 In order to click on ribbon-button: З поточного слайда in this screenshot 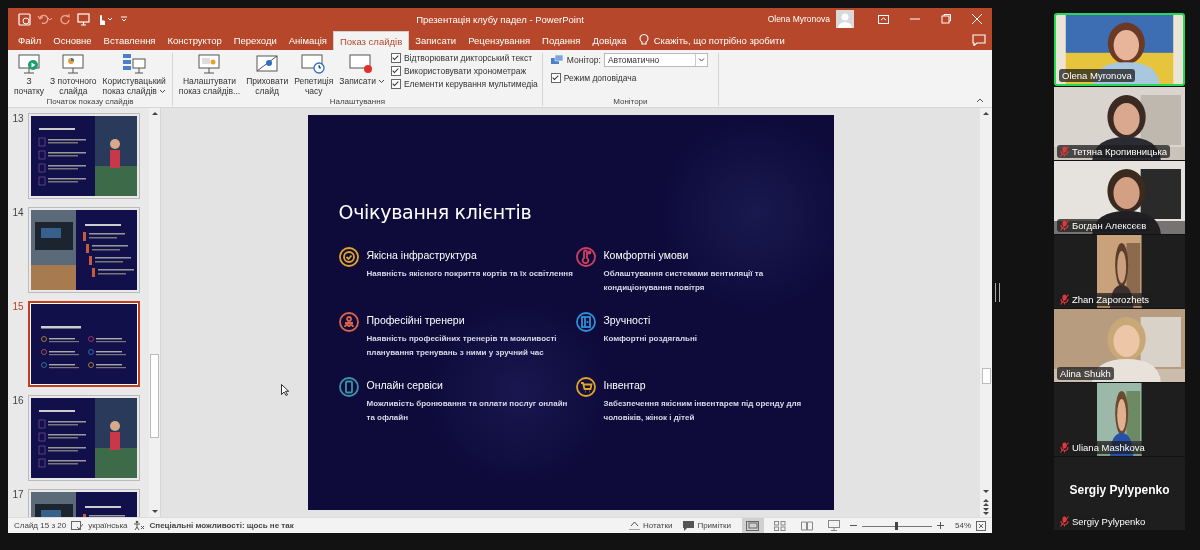, I will do `click(73, 74)`.